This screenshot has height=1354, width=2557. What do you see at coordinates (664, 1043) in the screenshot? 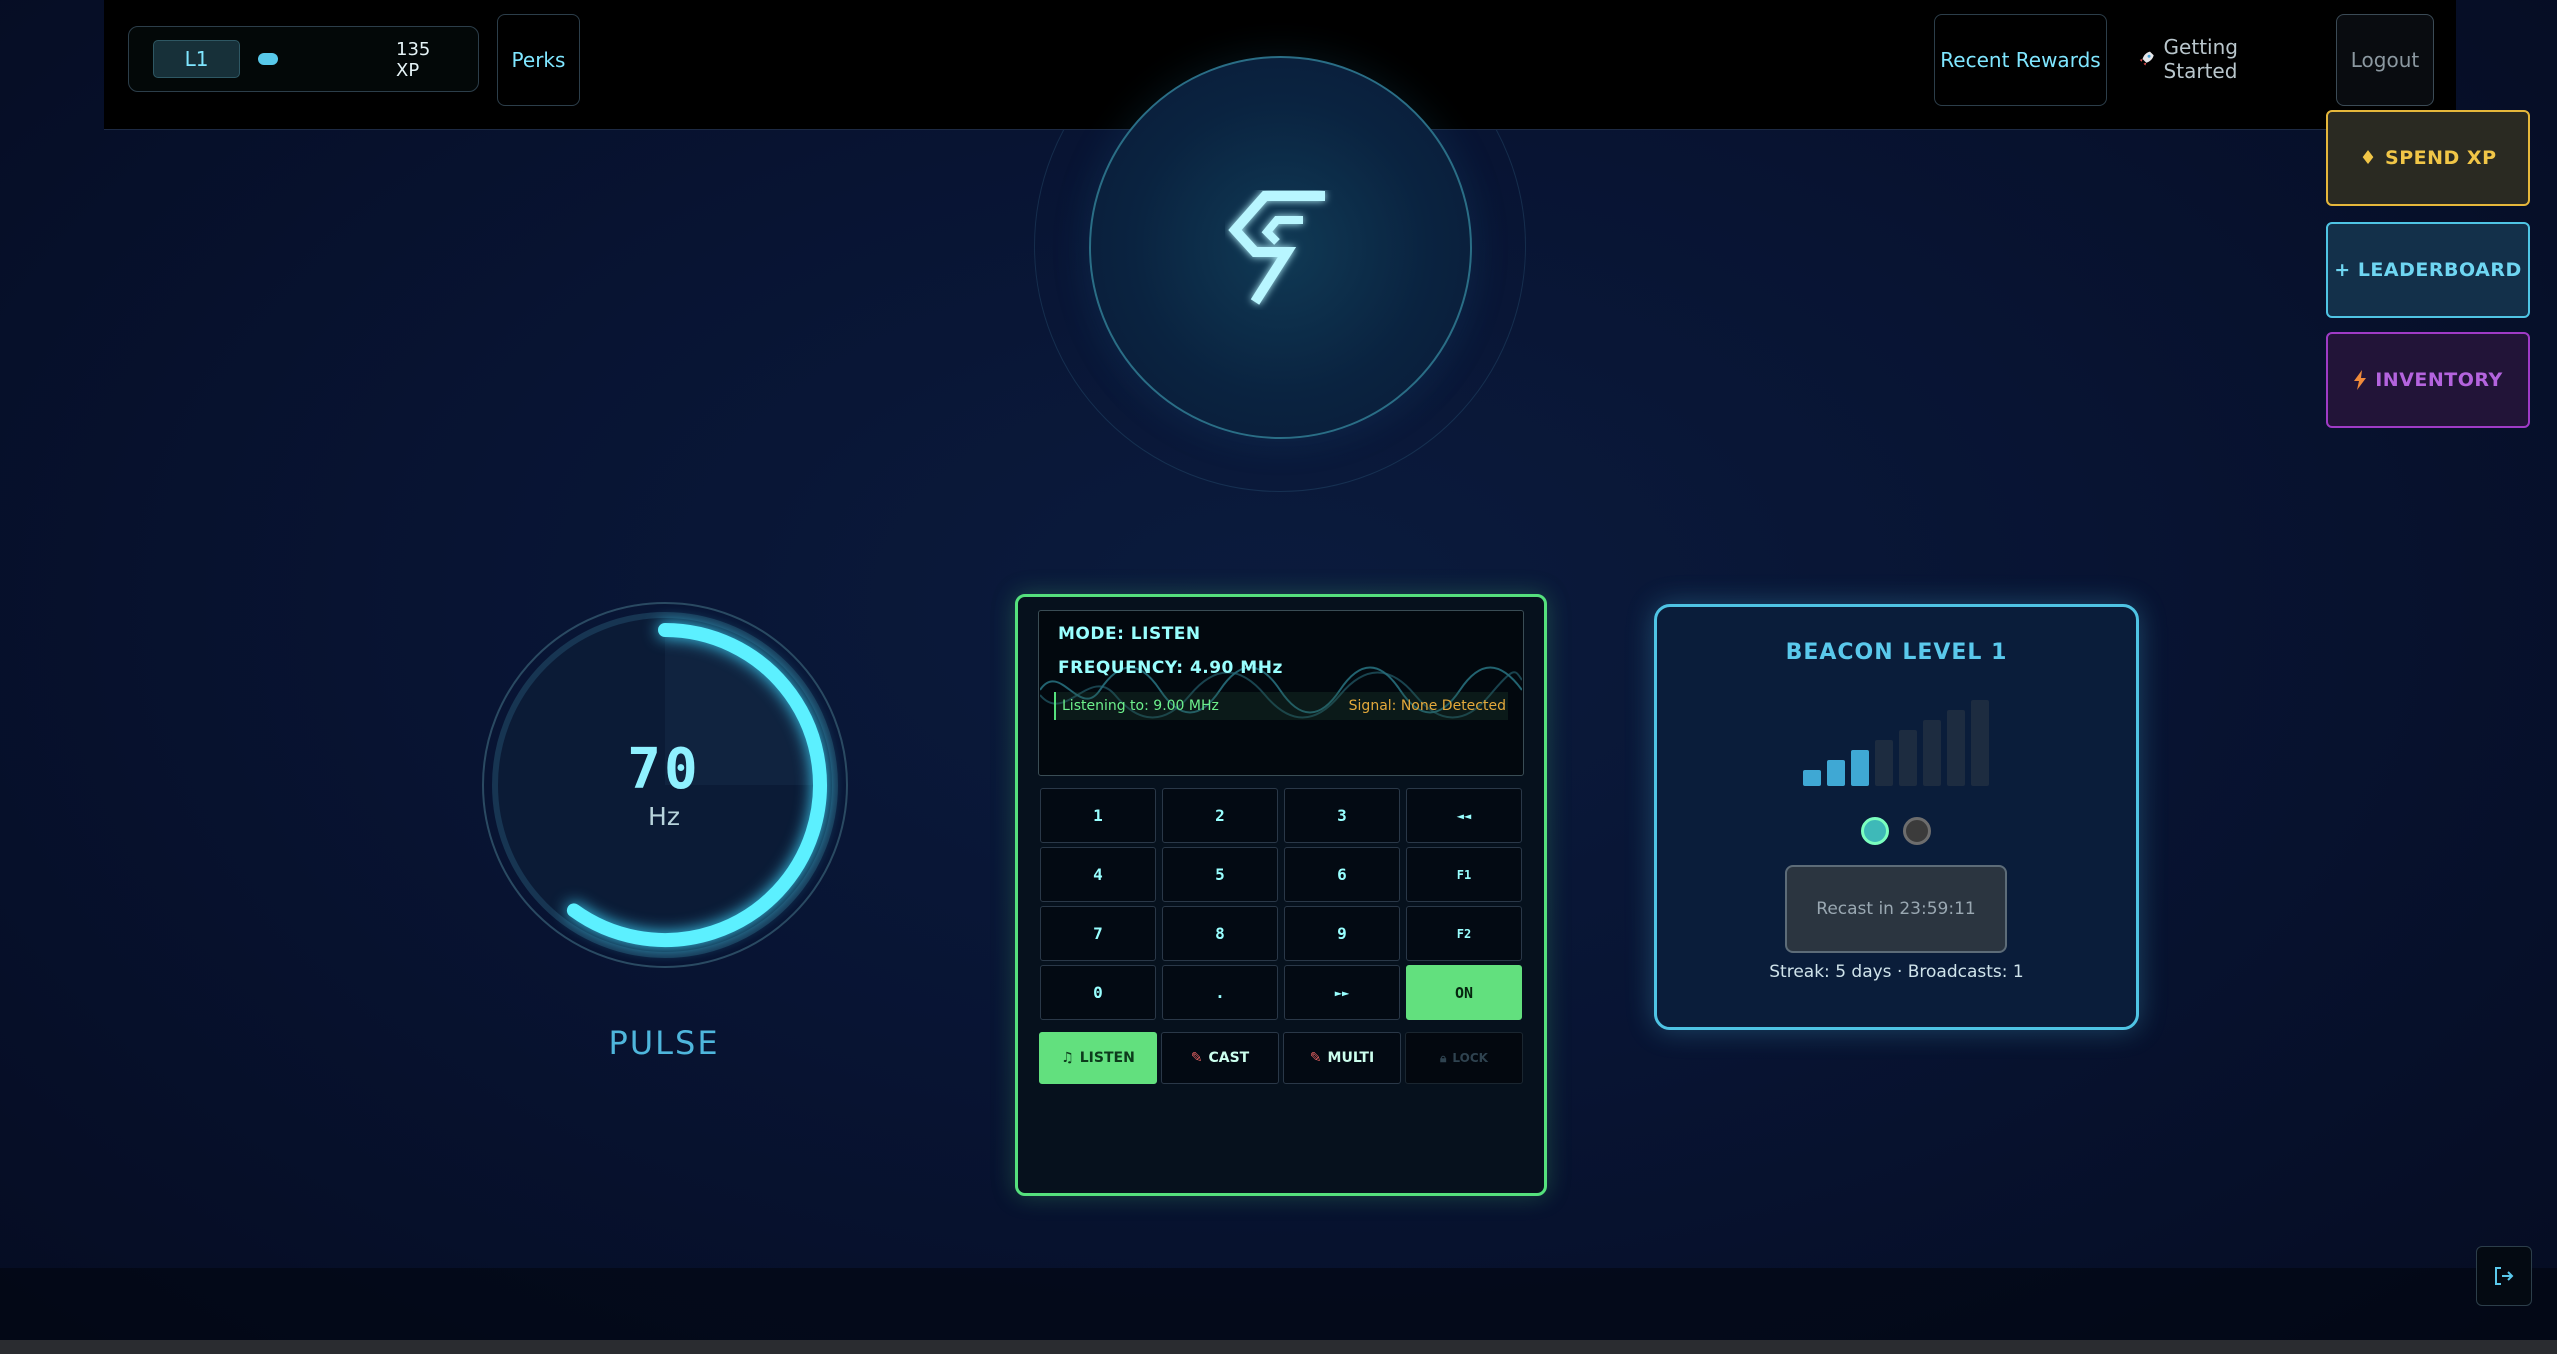
I see `pulse-label: PULSE` at bounding box center [664, 1043].